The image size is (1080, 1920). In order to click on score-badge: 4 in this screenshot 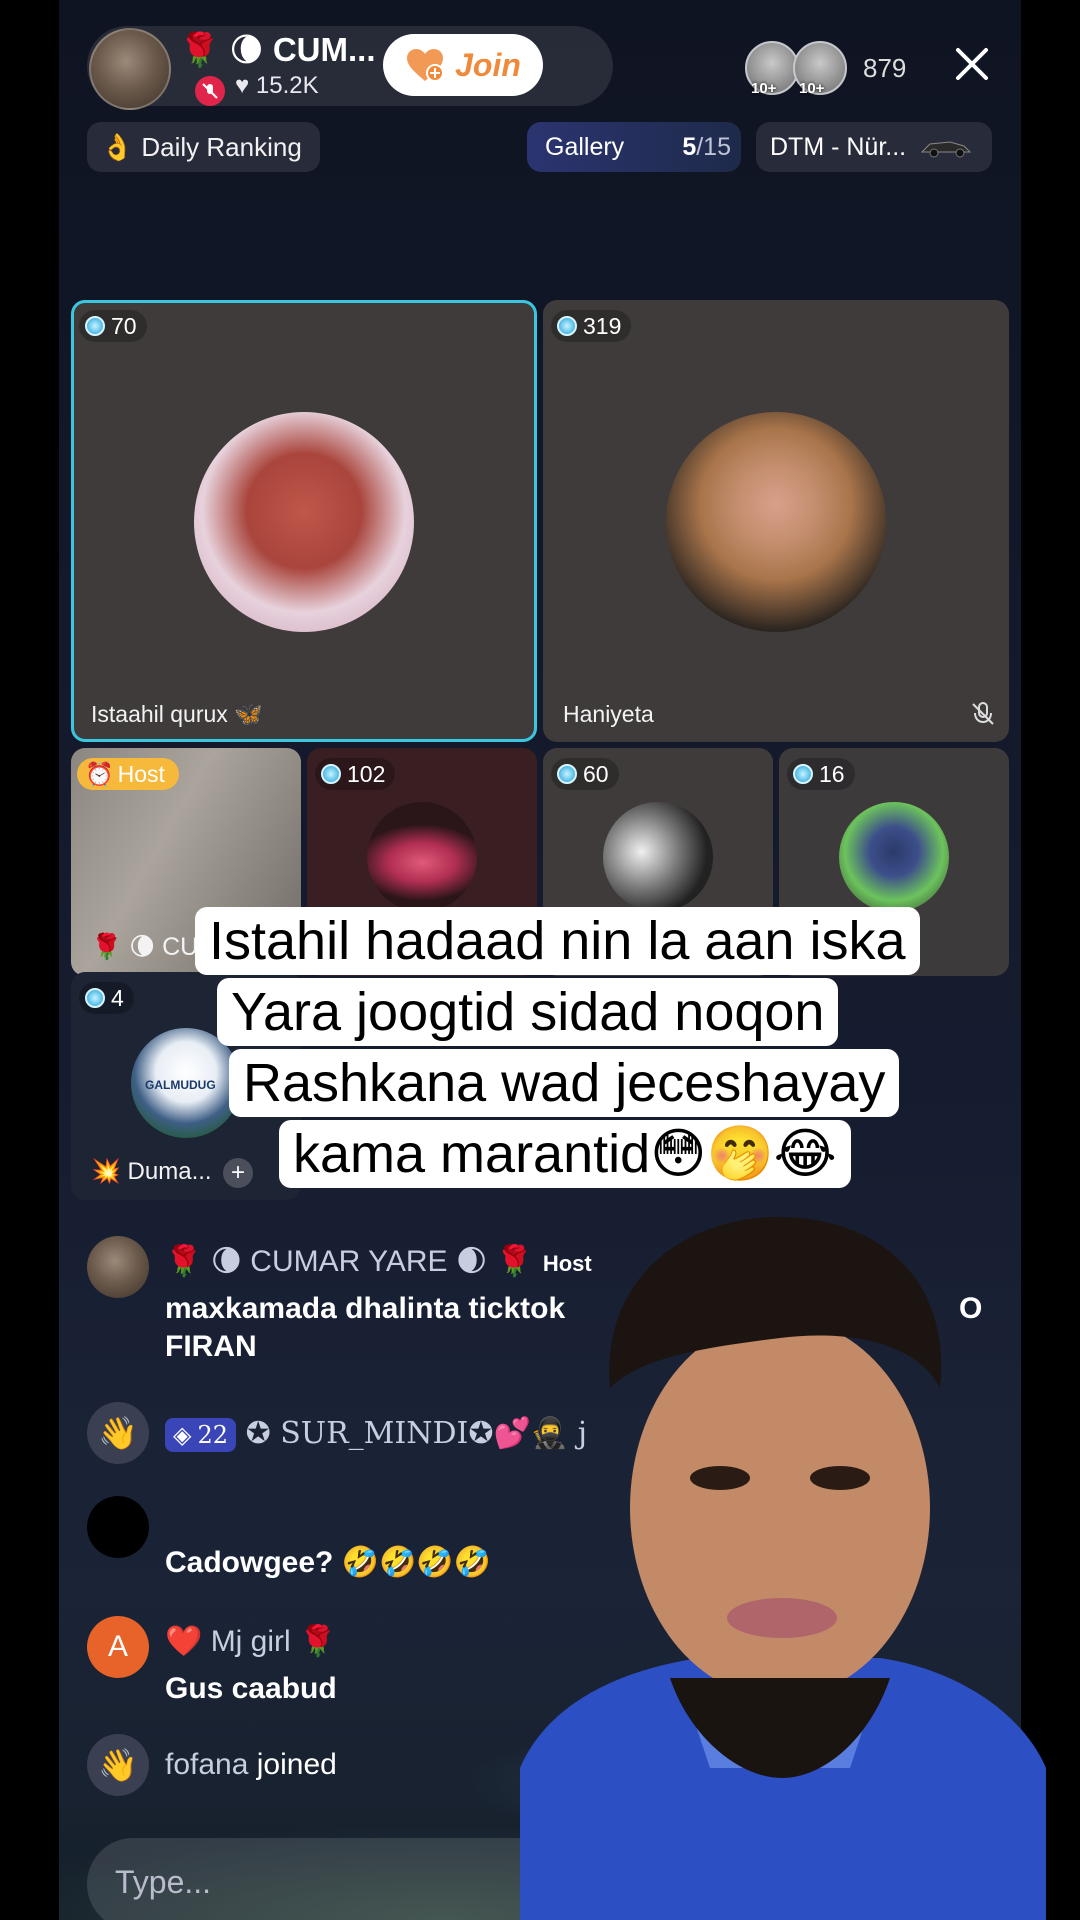, I will do `click(106, 998)`.